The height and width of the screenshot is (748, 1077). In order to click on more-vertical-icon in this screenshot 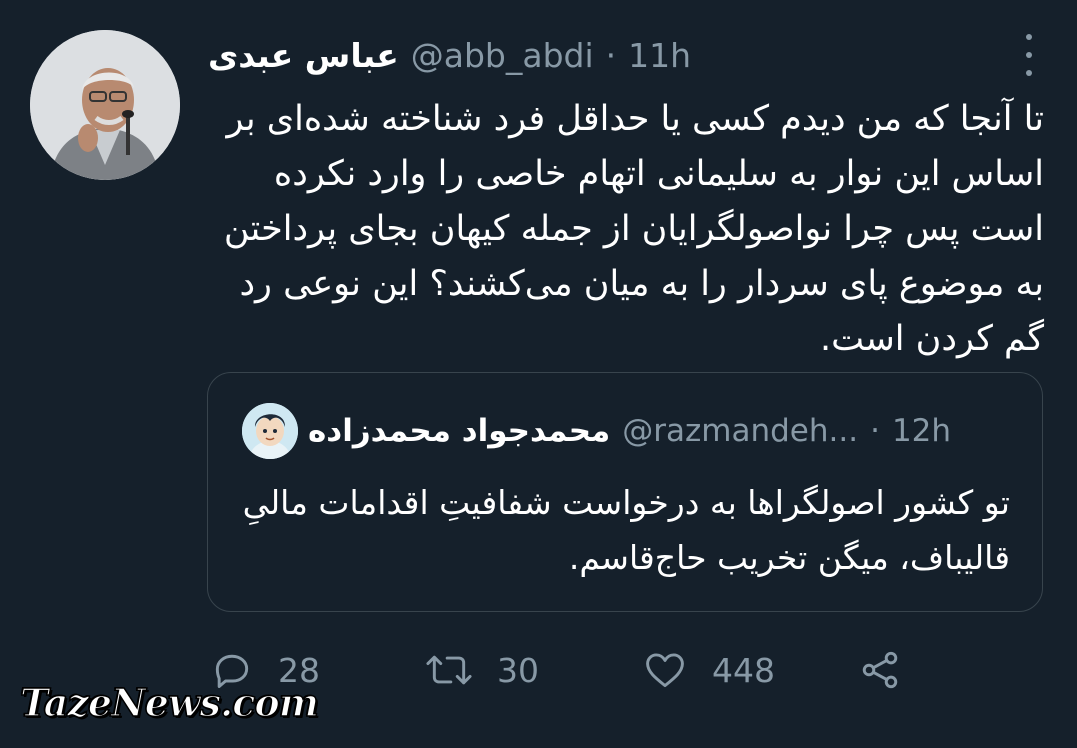, I will do `click(1029, 55)`.